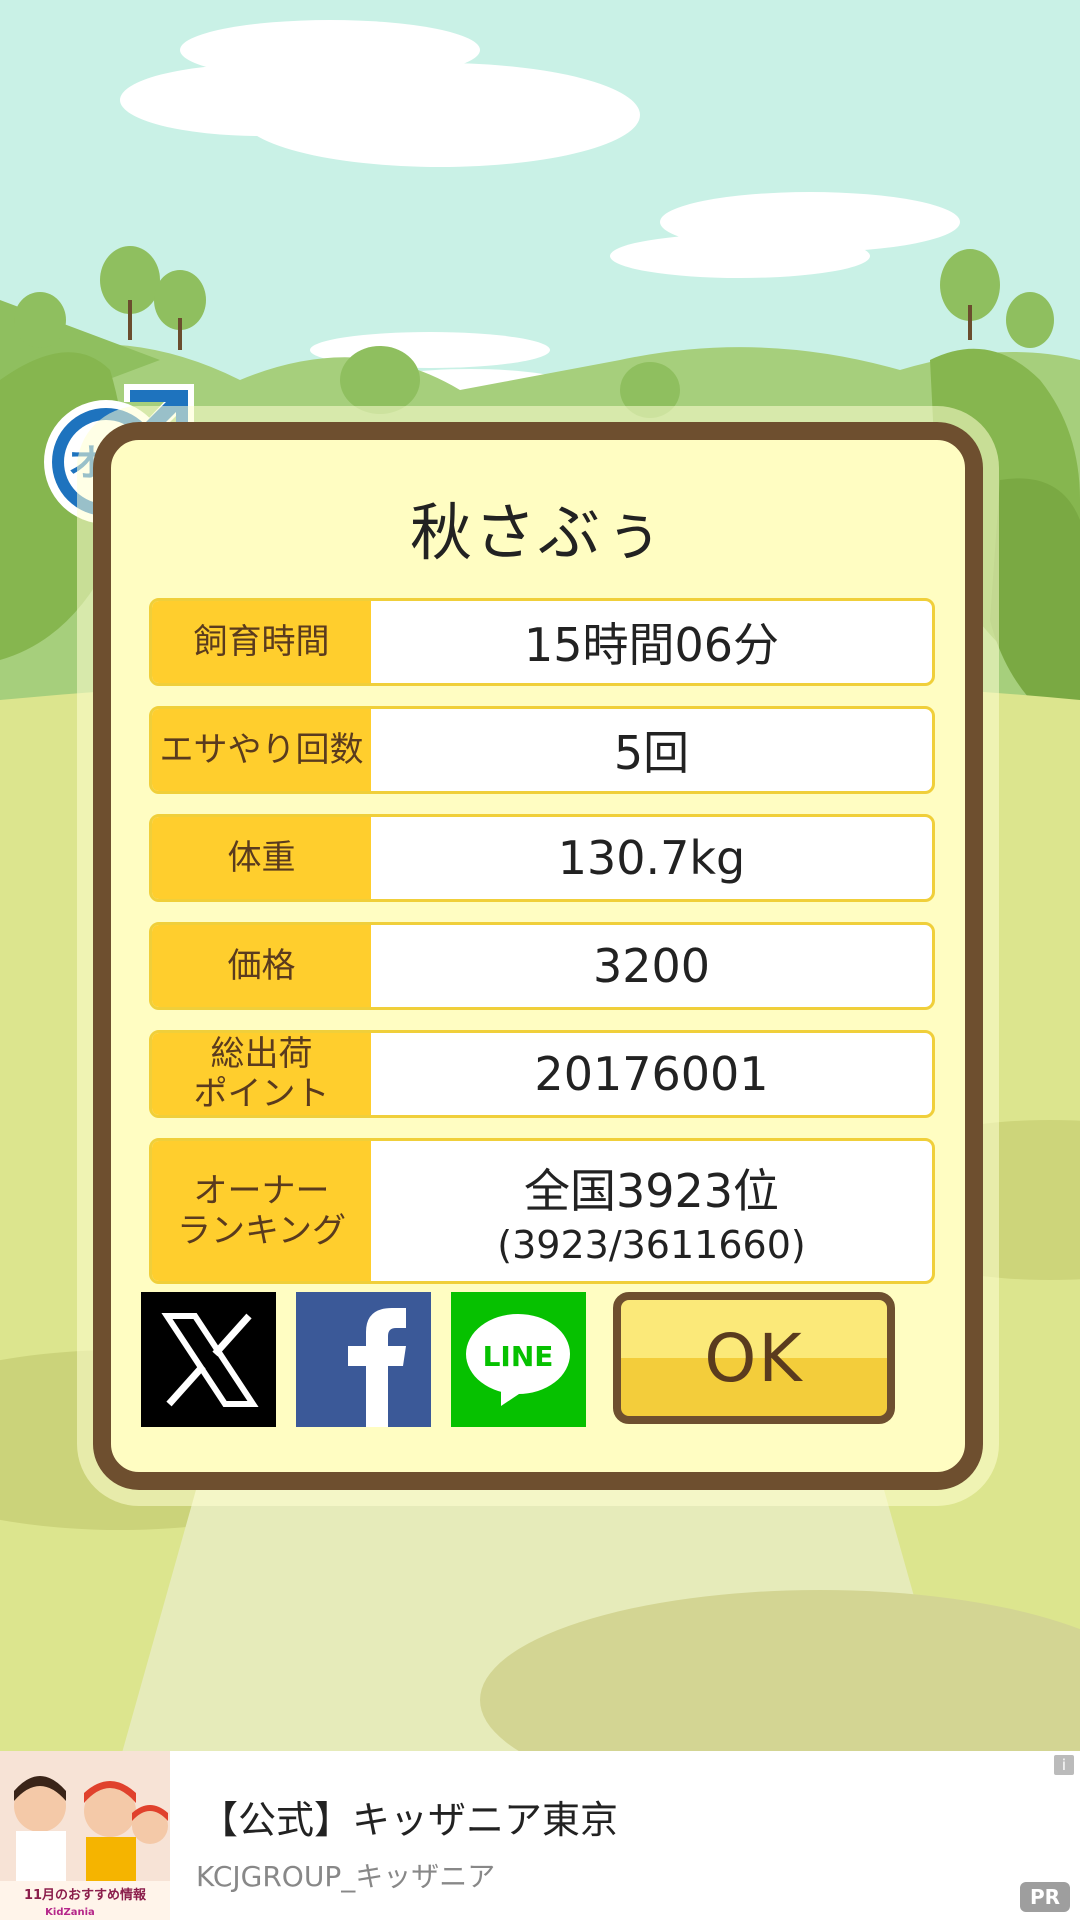 The image size is (1080, 1920). I want to click on ad-advertiser: KCJGROUP_キッザニア, so click(346, 1876).